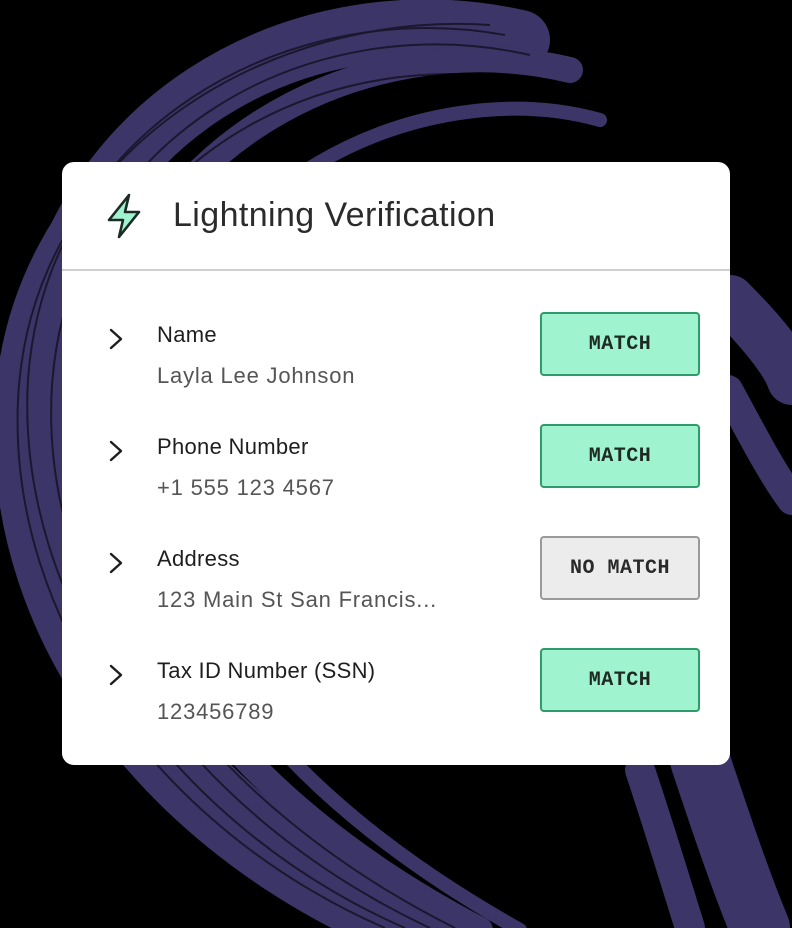  What do you see at coordinates (256, 375) in the screenshot?
I see `field-value: Layla Lee Johnson` at bounding box center [256, 375].